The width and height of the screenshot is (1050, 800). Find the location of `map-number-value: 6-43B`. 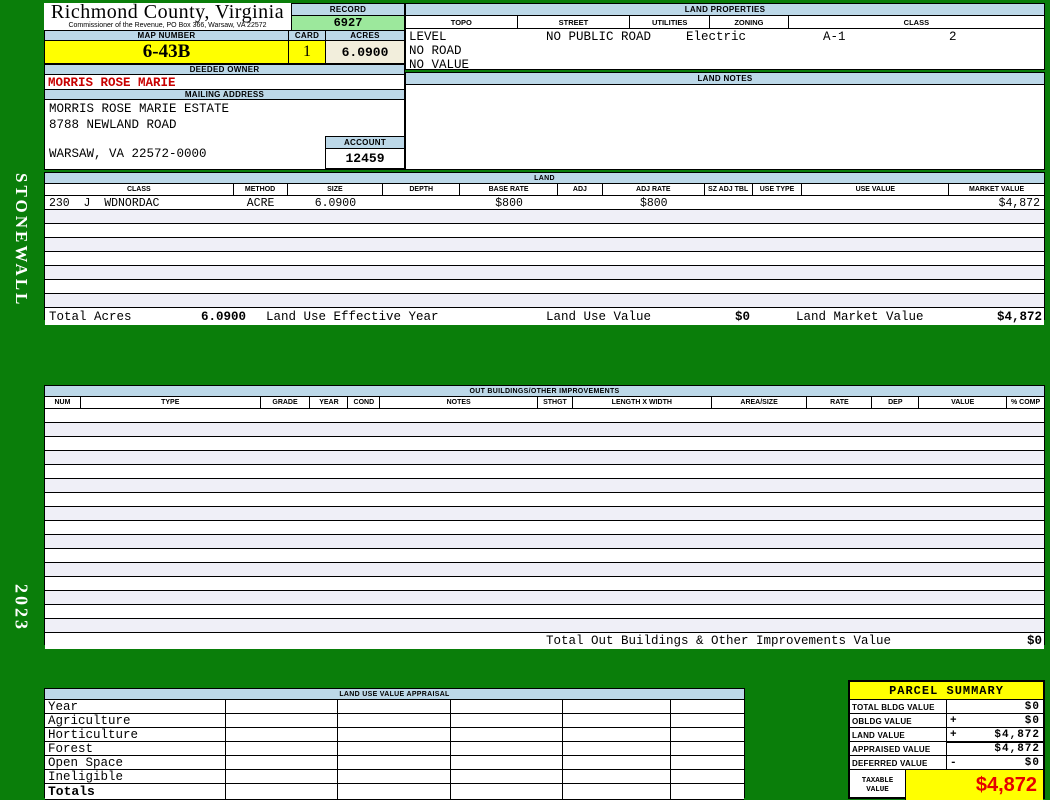

map-number-value: 6-43B is located at coordinates (166, 52).